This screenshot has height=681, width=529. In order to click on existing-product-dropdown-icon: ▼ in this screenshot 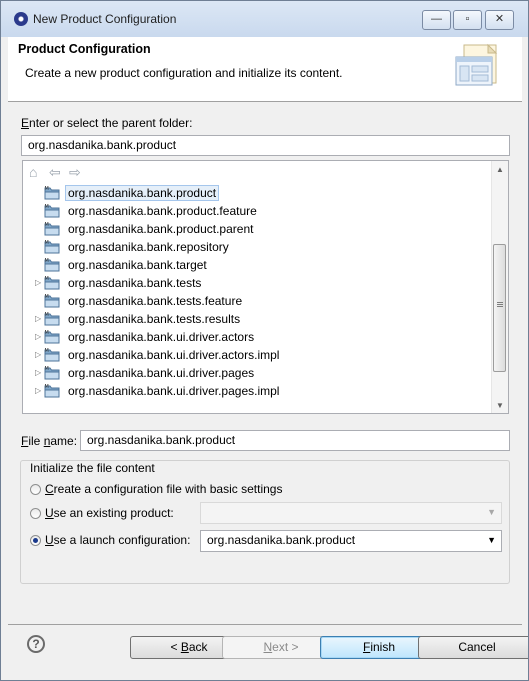, I will do `click(491, 512)`.